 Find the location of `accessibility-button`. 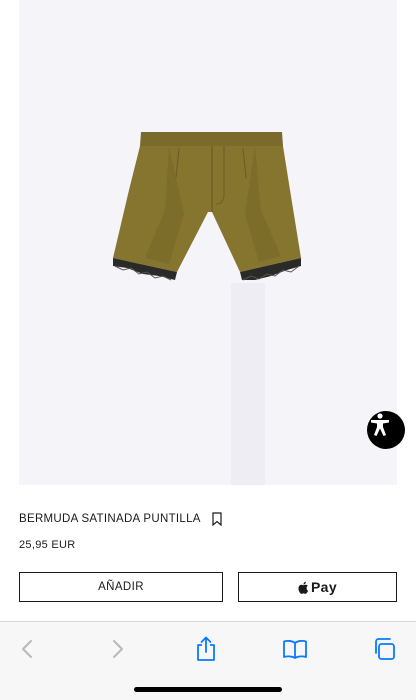

accessibility-button is located at coordinates (386, 430).